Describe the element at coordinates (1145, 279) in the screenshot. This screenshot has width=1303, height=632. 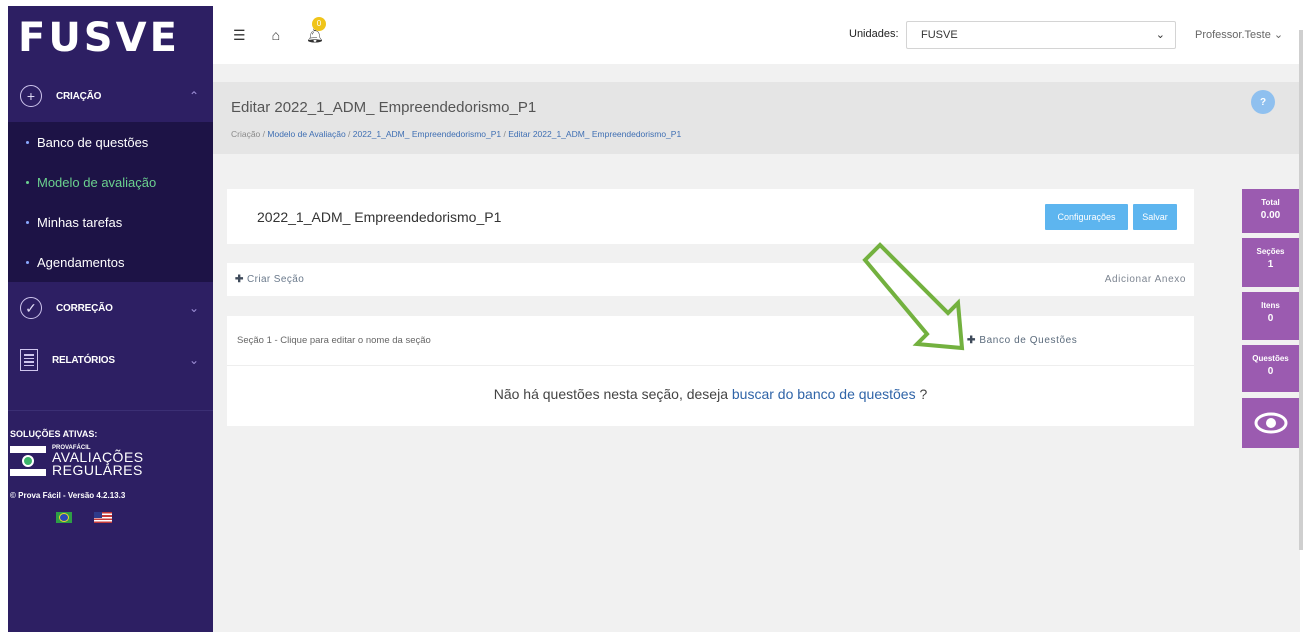
I see `add-attachment-button: Adicionar Anexo` at that location.